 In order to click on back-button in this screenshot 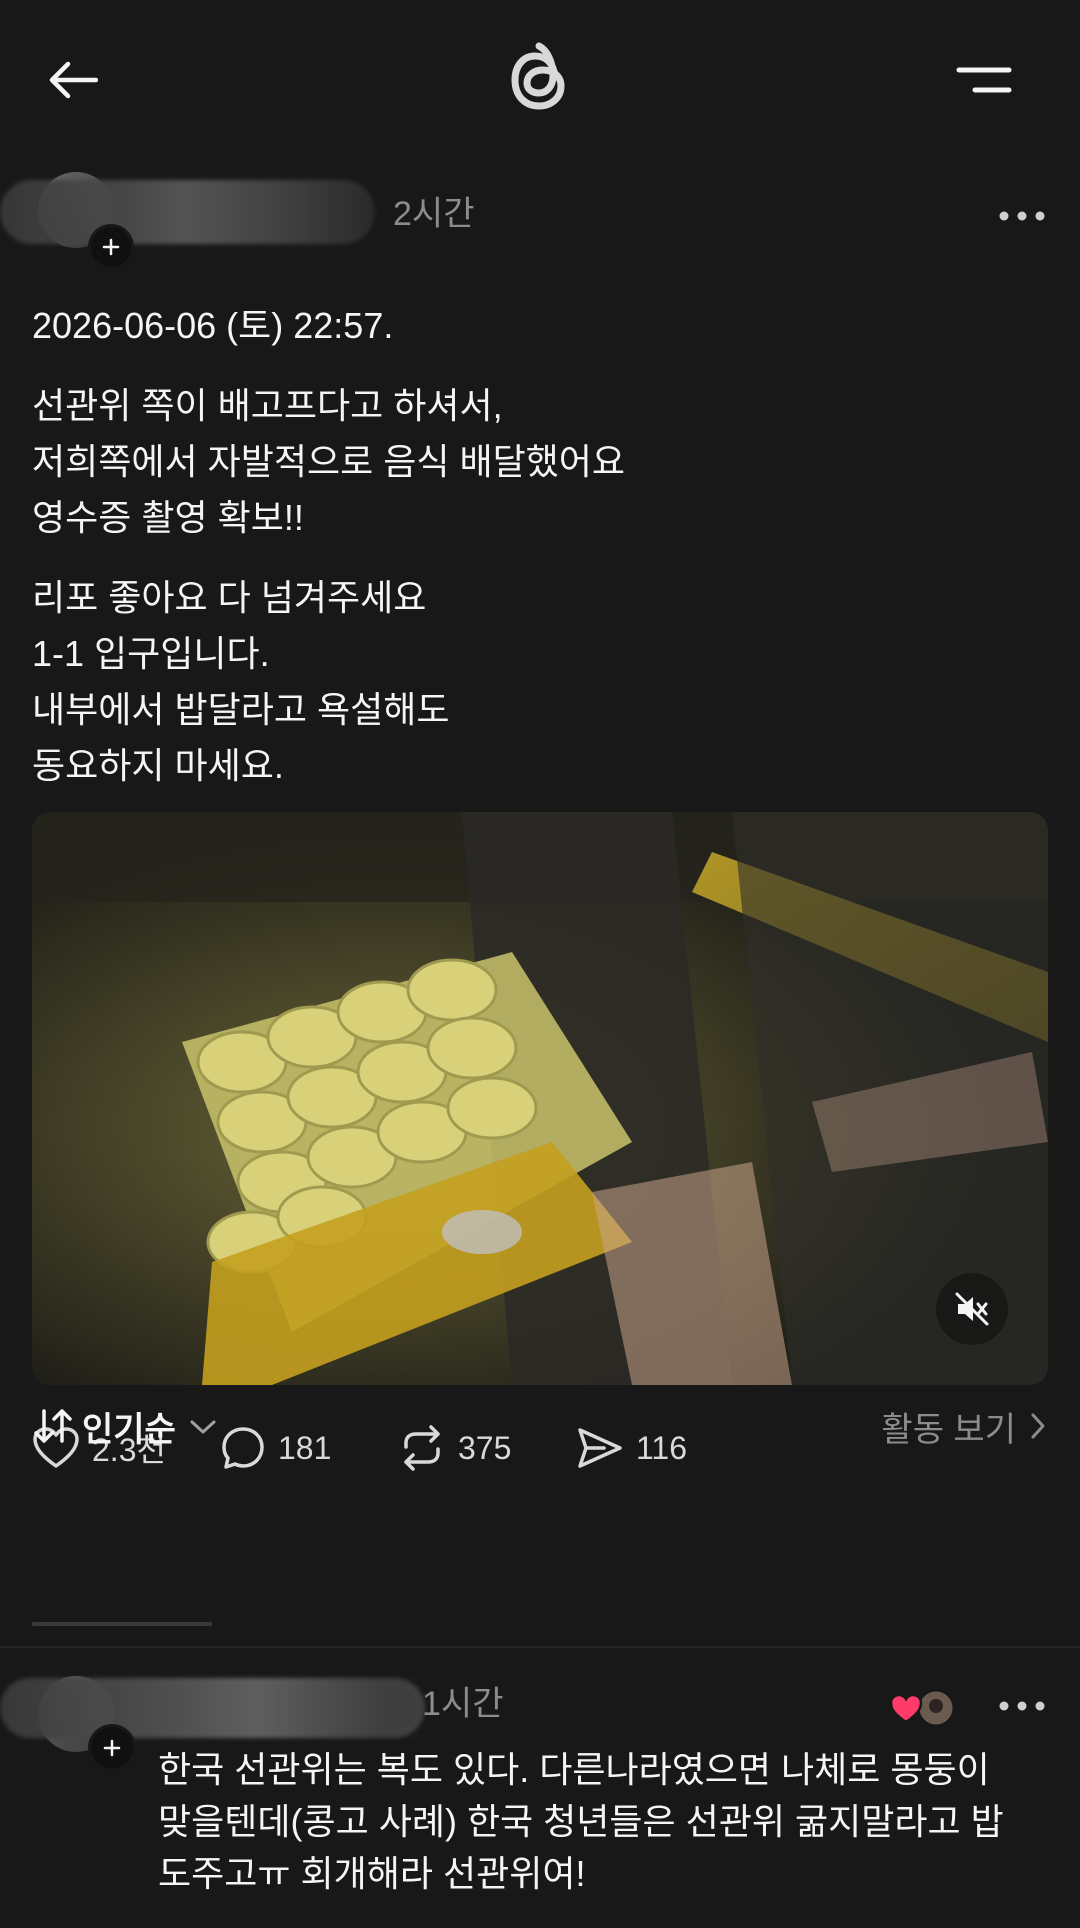, I will do `click(72, 80)`.